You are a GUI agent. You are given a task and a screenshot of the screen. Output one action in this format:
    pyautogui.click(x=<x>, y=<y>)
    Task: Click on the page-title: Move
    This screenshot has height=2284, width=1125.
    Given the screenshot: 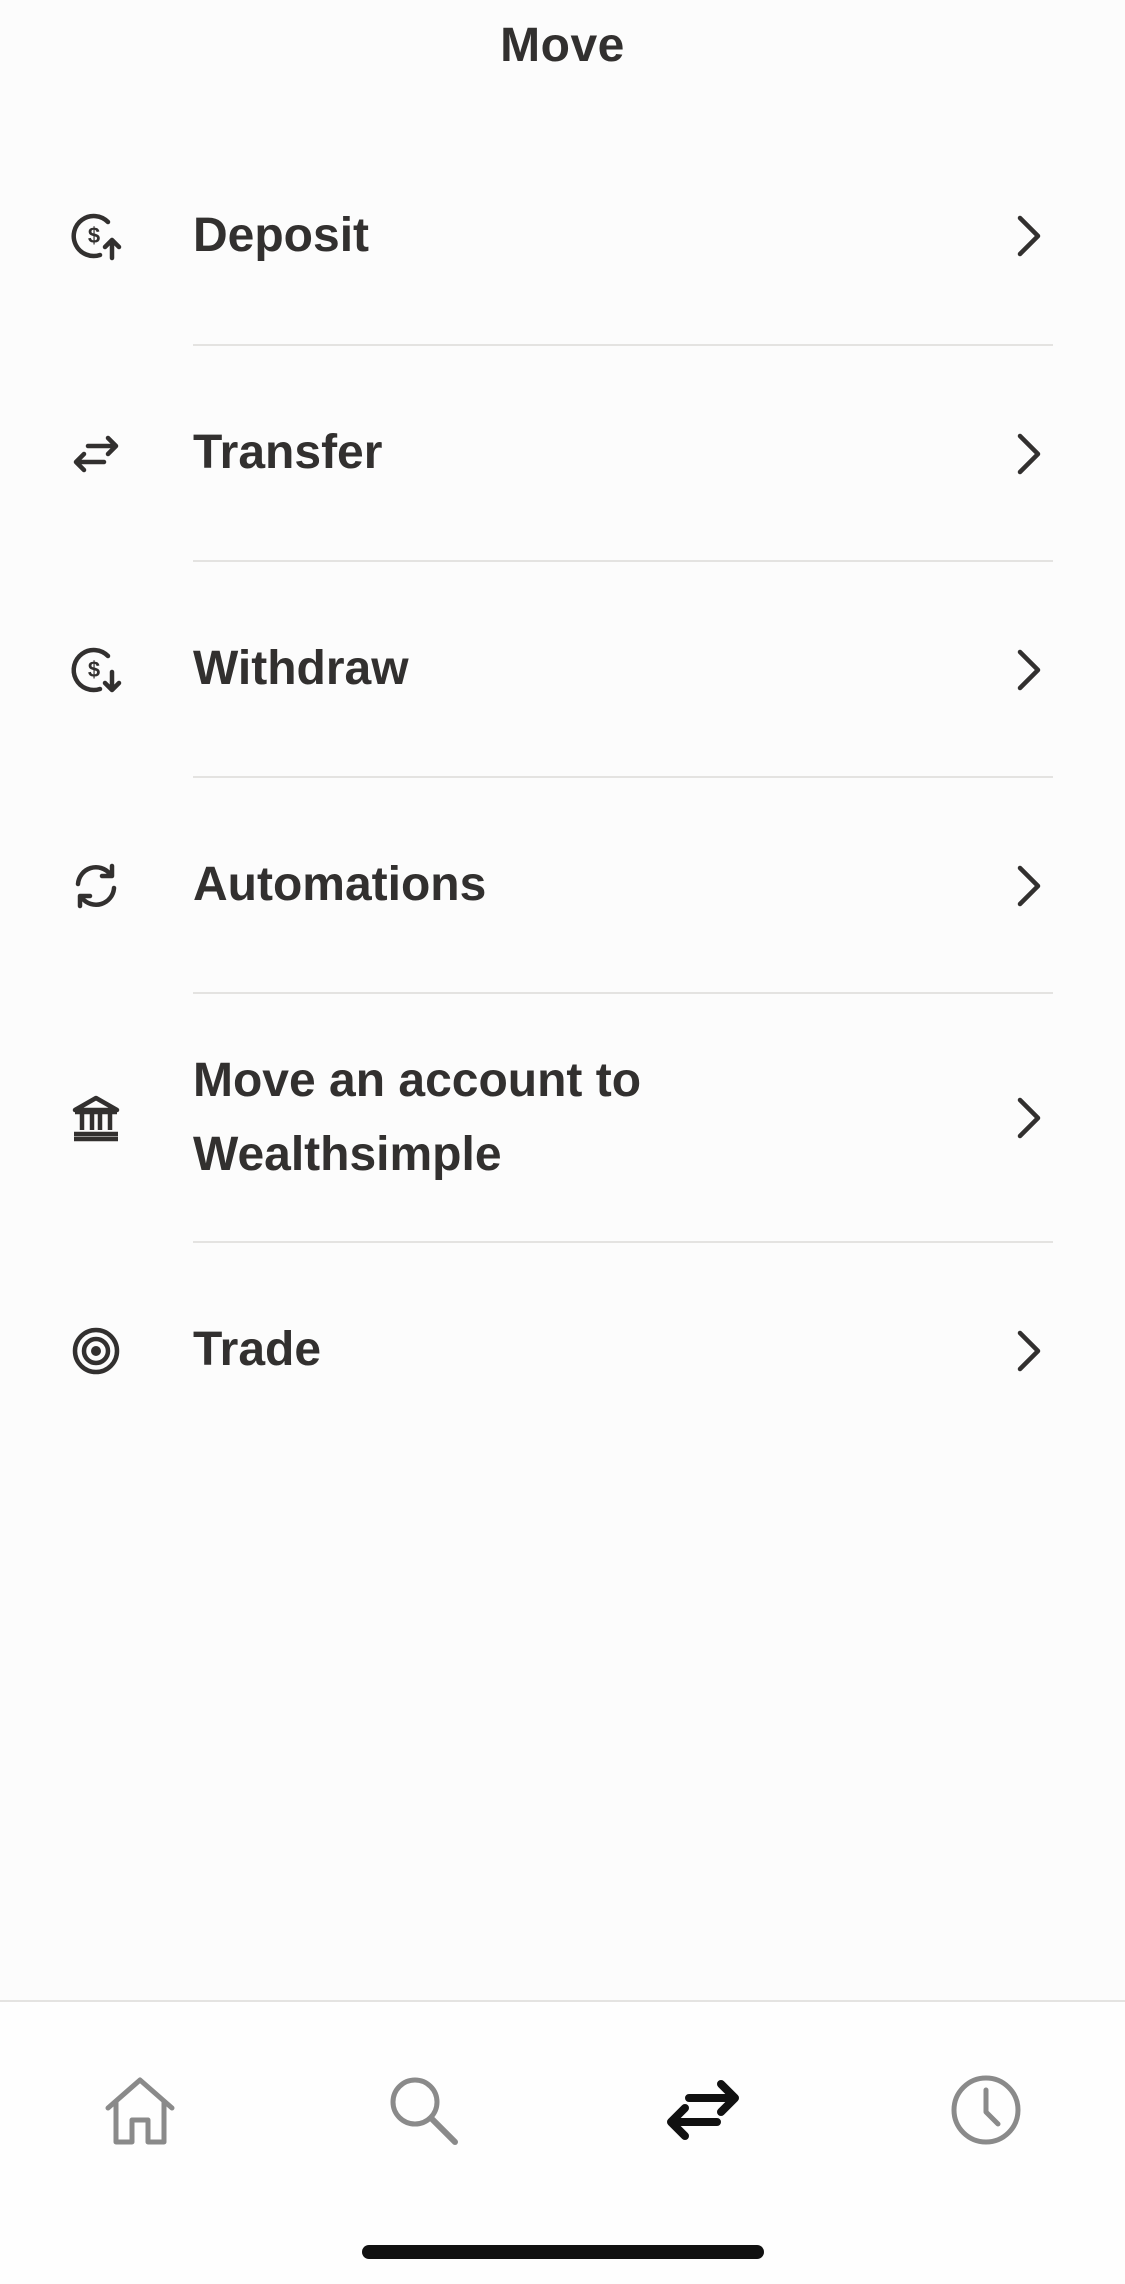 What is the action you would take?
    pyautogui.click(x=562, y=45)
    